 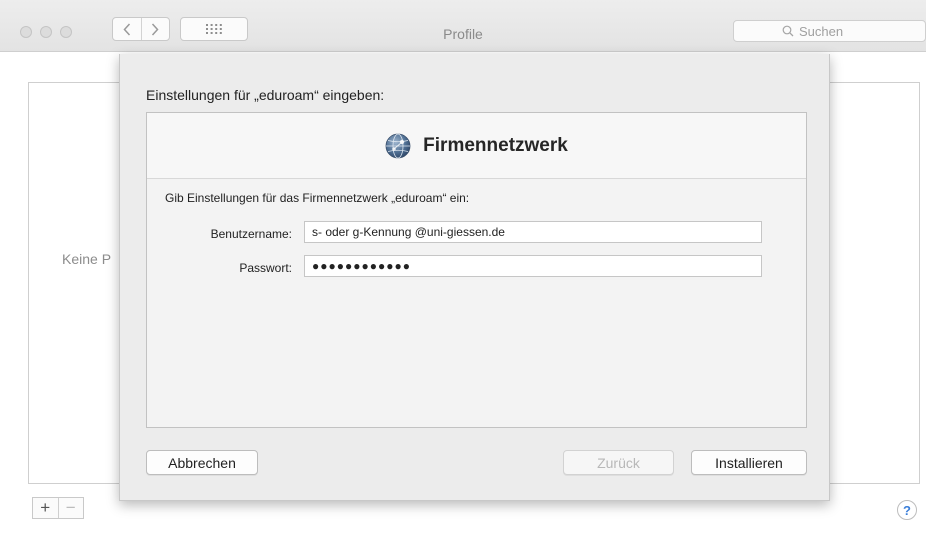 I want to click on add-remove-control: + −, so click(x=58, y=508).